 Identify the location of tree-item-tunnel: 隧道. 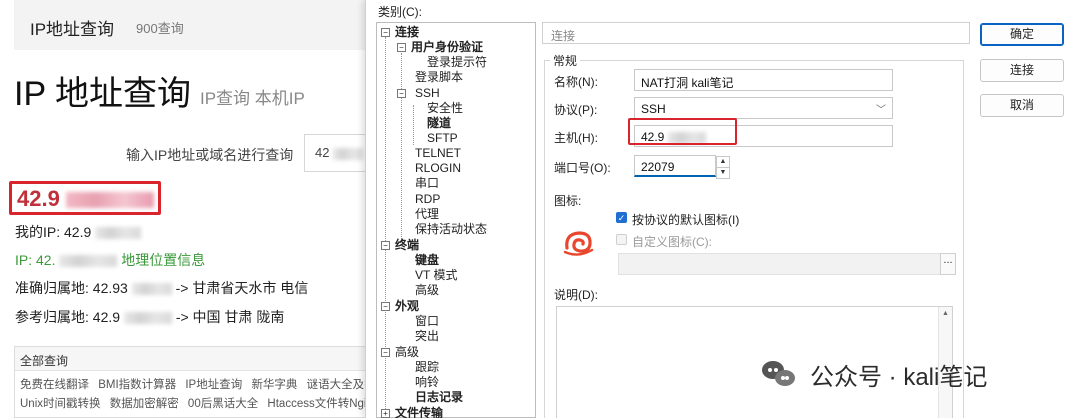
(439, 123).